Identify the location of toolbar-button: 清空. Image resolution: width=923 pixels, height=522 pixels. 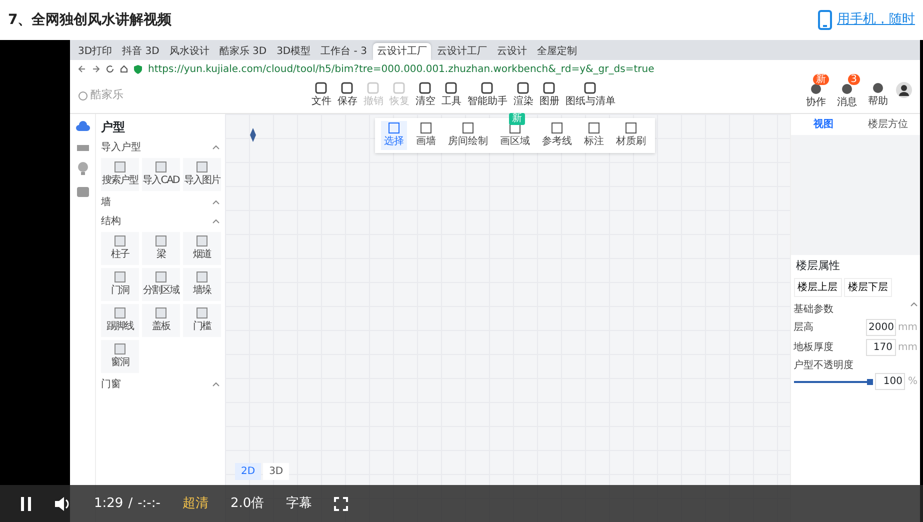
(425, 95).